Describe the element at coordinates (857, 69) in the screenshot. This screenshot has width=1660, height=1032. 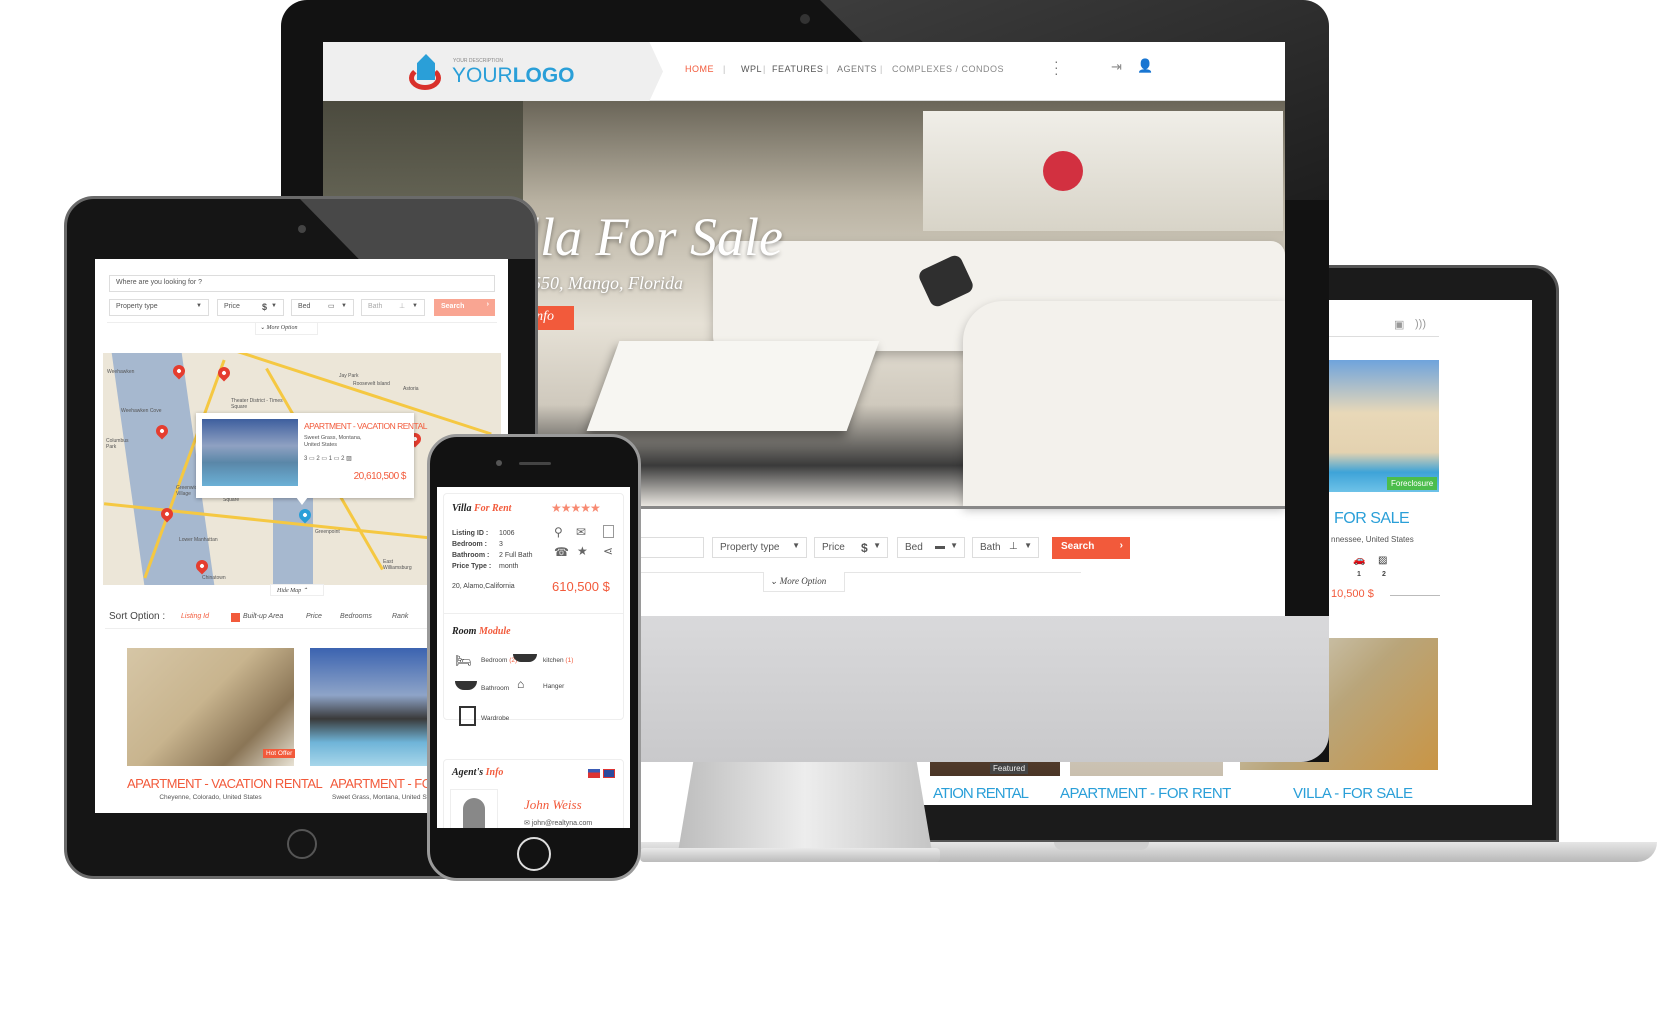
I see `nav-agents: AGENTS` at that location.